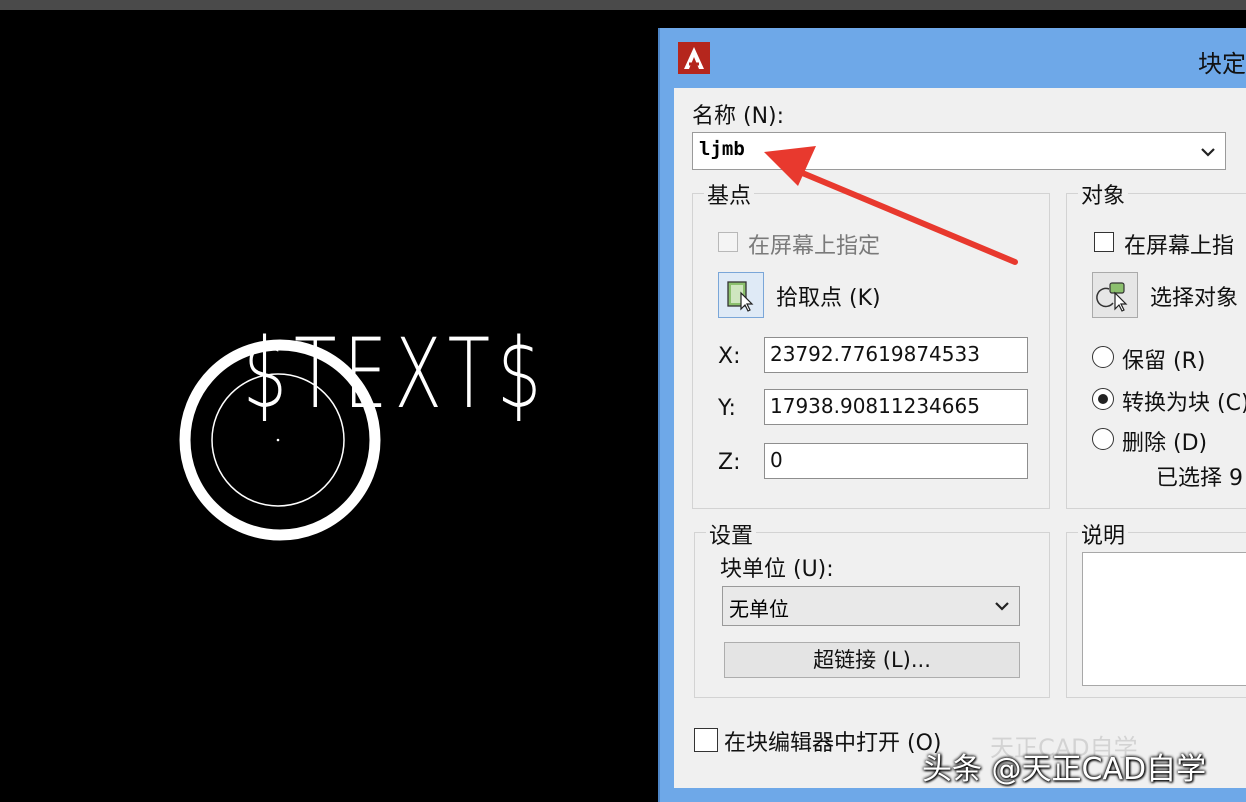 The image size is (1246, 802). I want to click on retain-label: 保留 (R), so click(1164, 361).